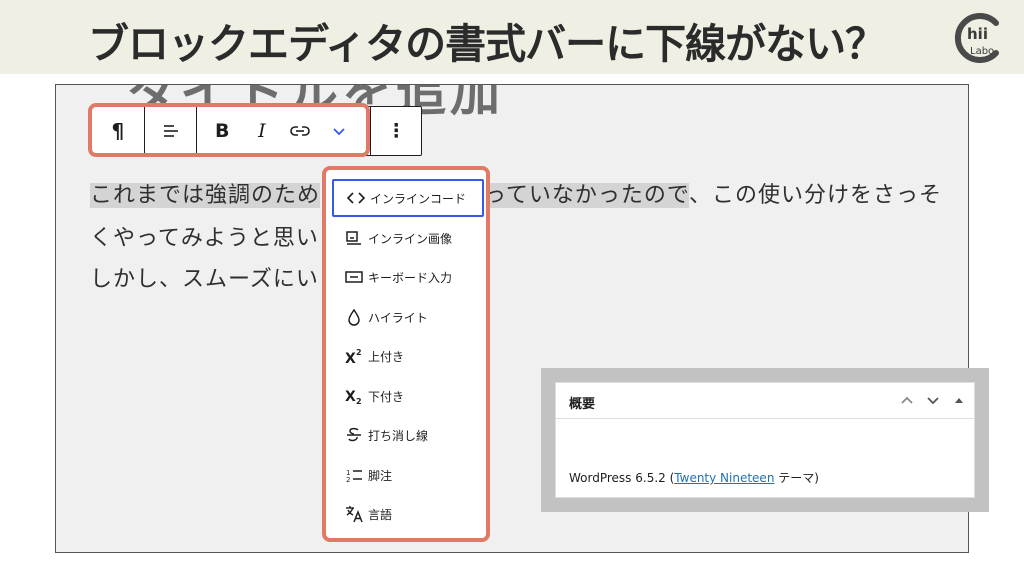 The image size is (1024, 576). Describe the element at coordinates (907, 400) in the screenshot. I see `chevron-up-icon` at that location.